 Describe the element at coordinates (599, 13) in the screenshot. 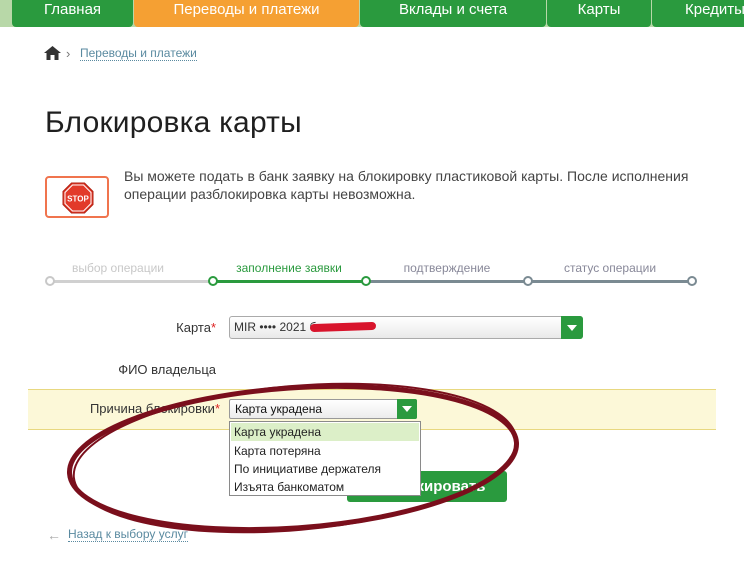

I see `nav-item-cards: Карты` at that location.